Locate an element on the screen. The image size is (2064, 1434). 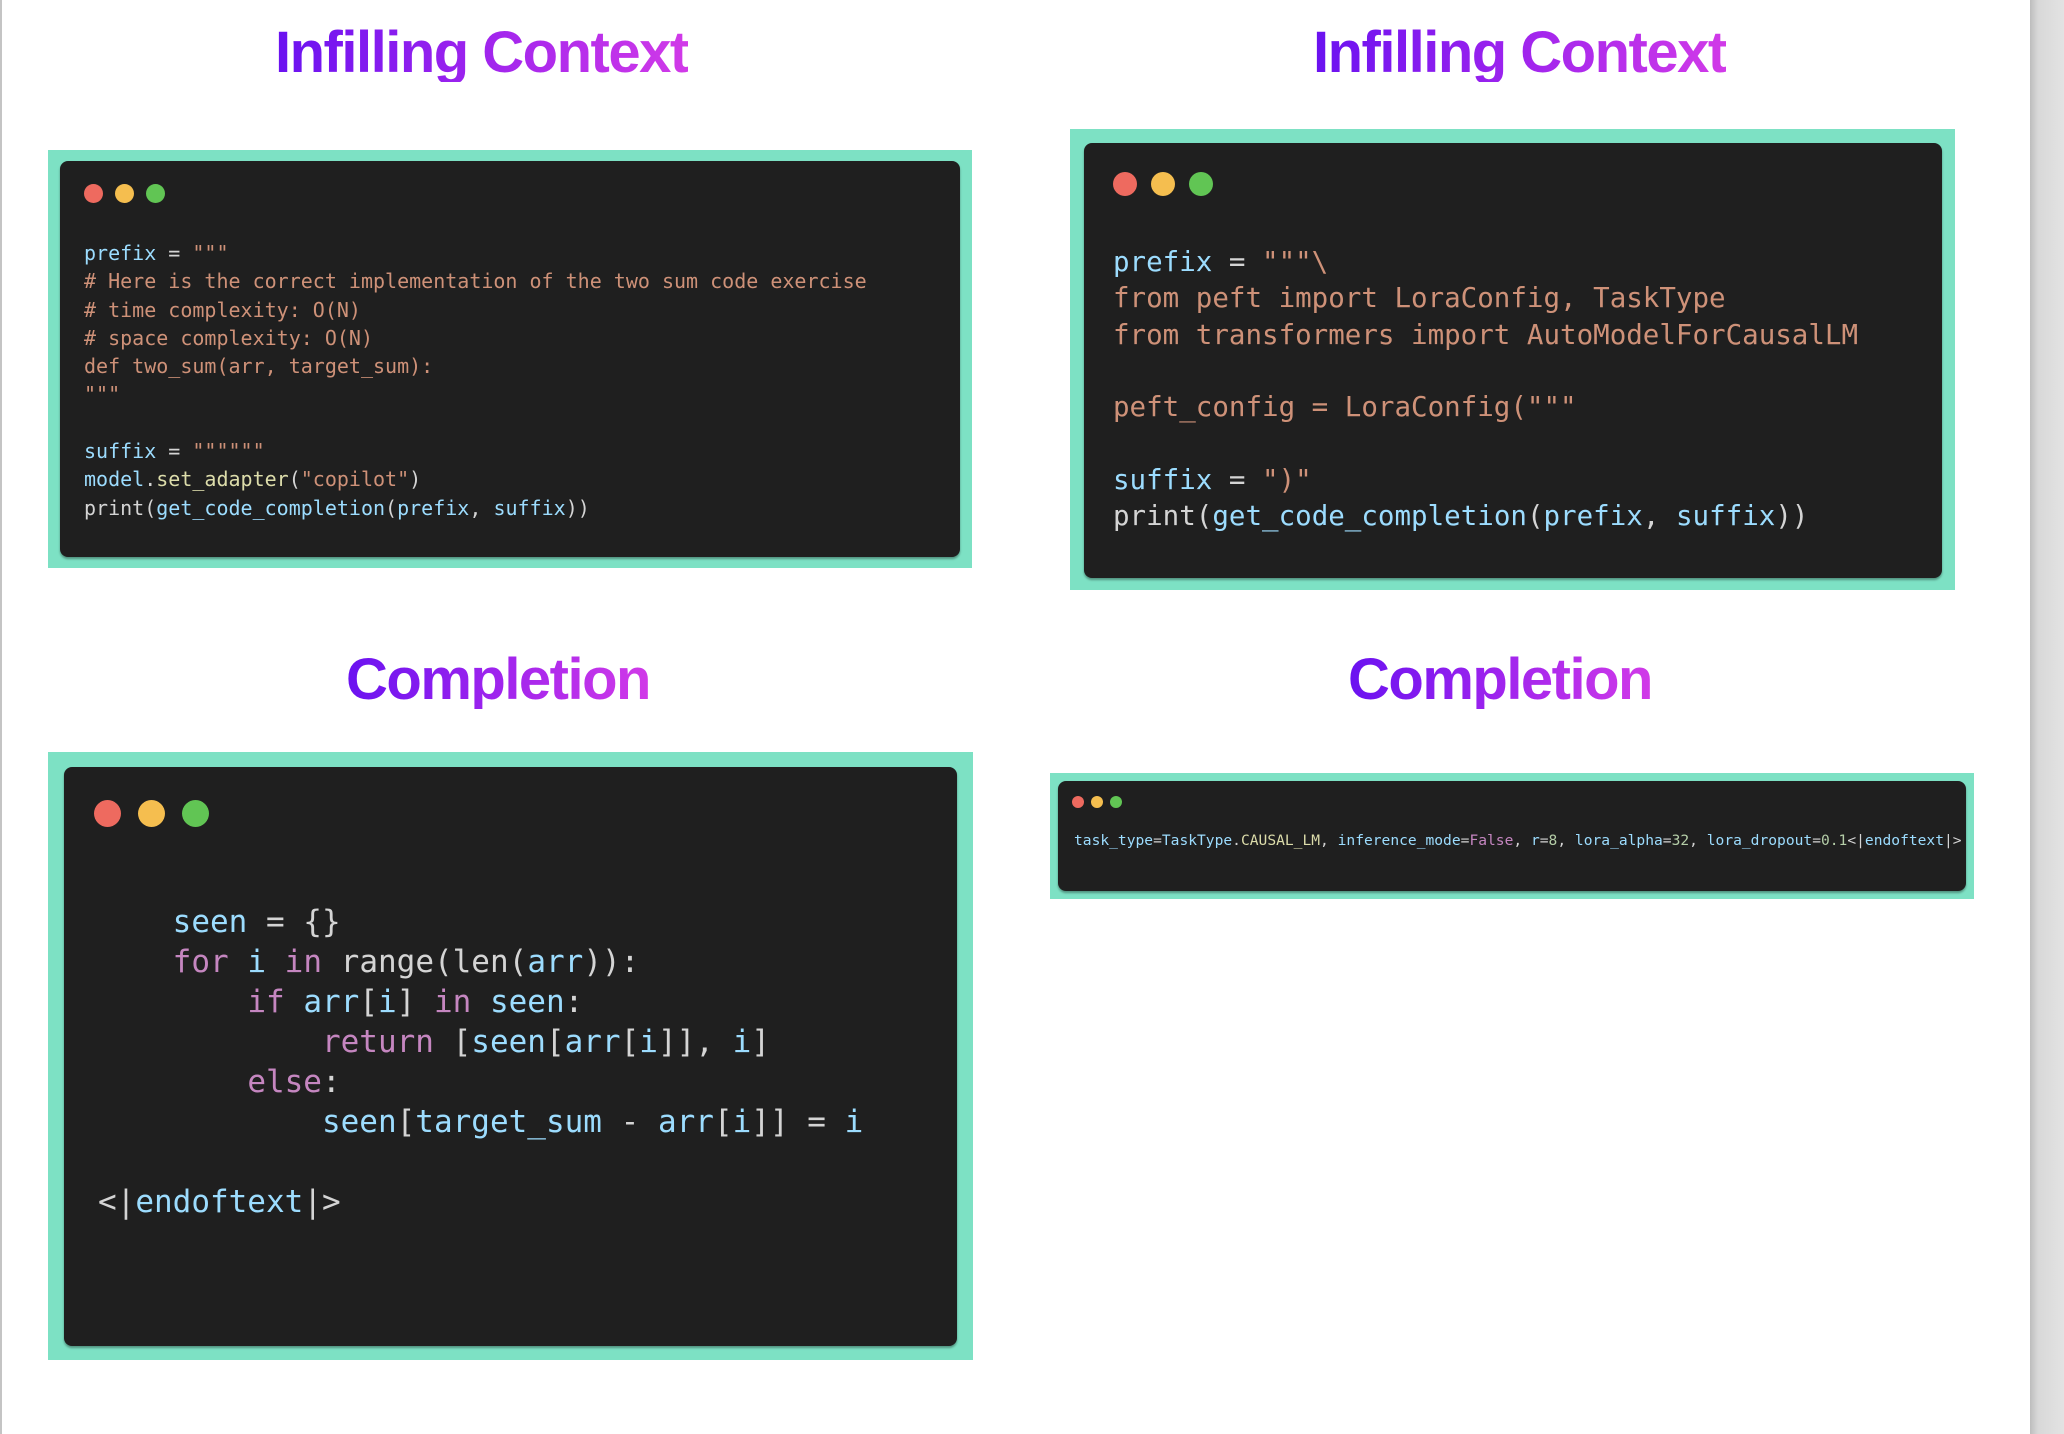
code-token: # time complexity: O(N) is located at coordinates (222, 309).